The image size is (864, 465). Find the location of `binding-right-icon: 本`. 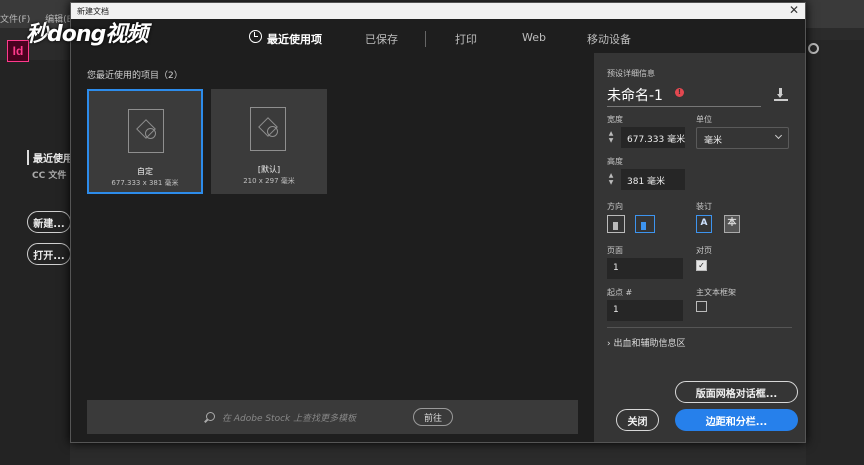

binding-right-icon: 本 is located at coordinates (732, 224).